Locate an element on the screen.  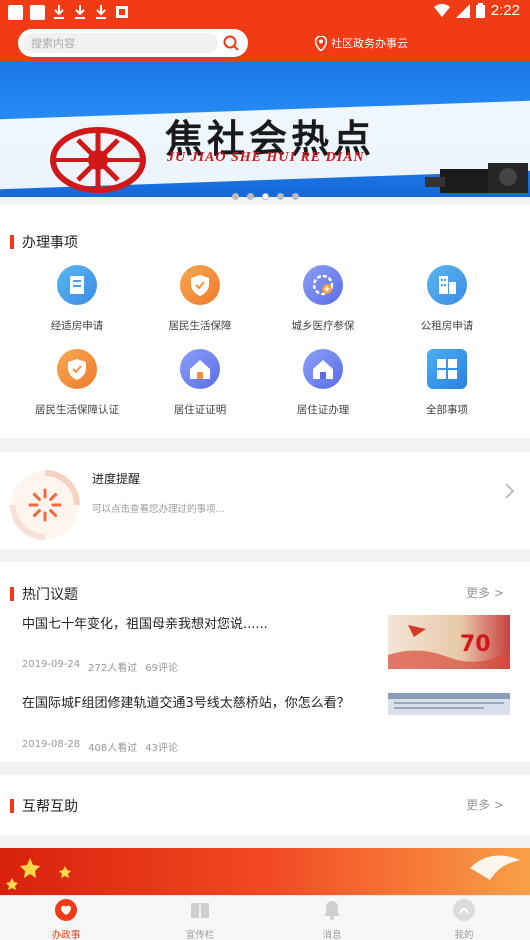
location-label: 社区政务办事云 is located at coordinates (369, 43).